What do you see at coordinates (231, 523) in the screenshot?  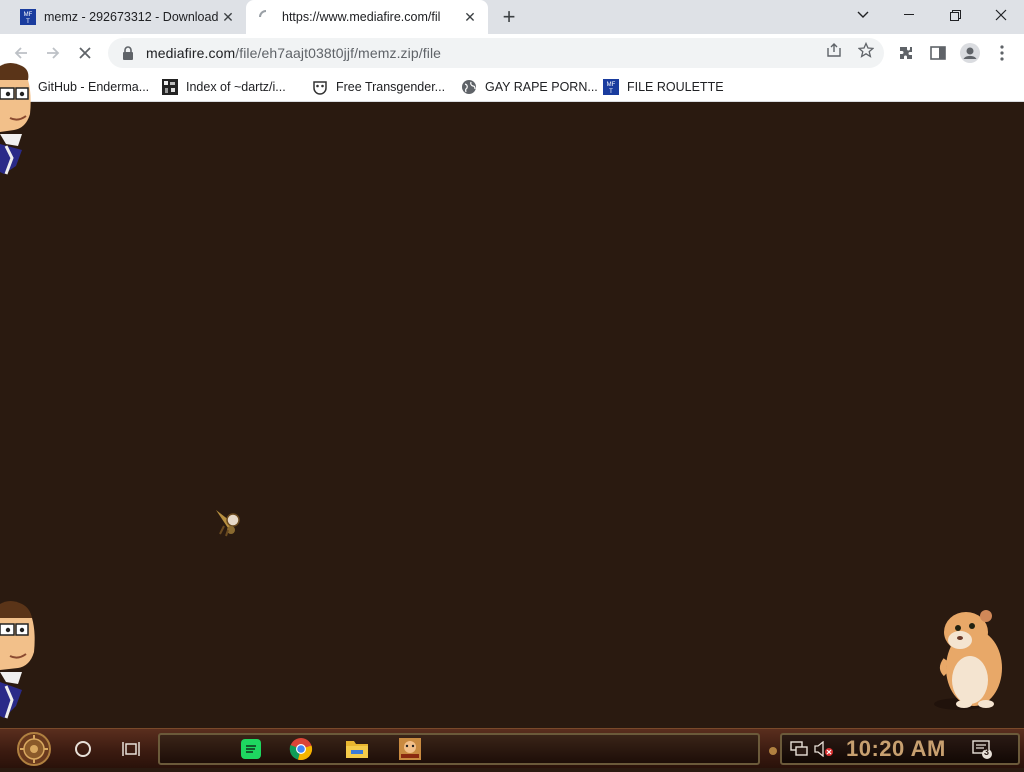 I see `steampunk-cursor-icon` at bounding box center [231, 523].